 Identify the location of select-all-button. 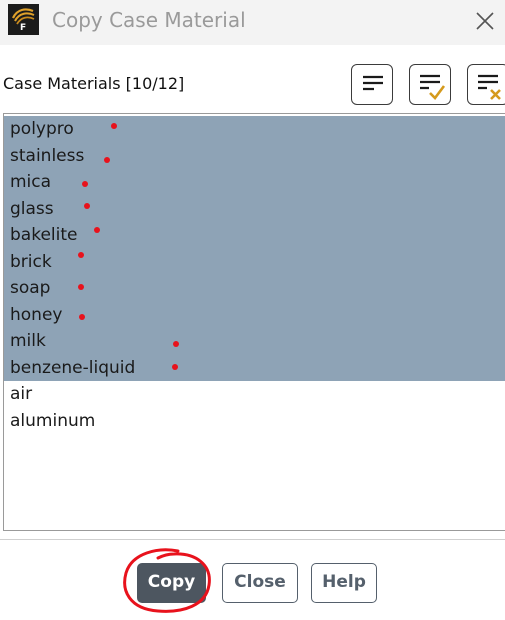
(430, 84).